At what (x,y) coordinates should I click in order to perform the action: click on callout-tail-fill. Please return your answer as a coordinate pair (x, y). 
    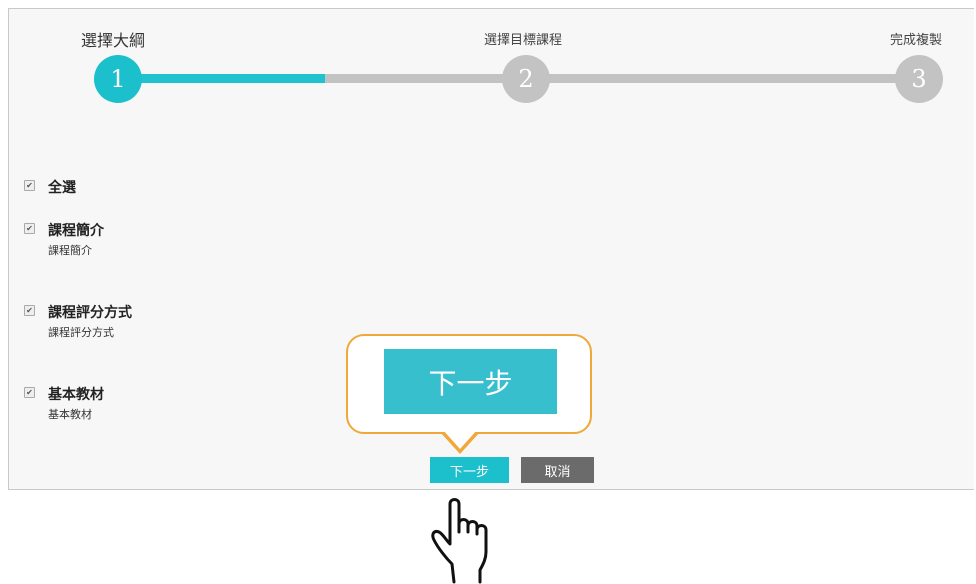
    Looking at the image, I should click on (460, 439).